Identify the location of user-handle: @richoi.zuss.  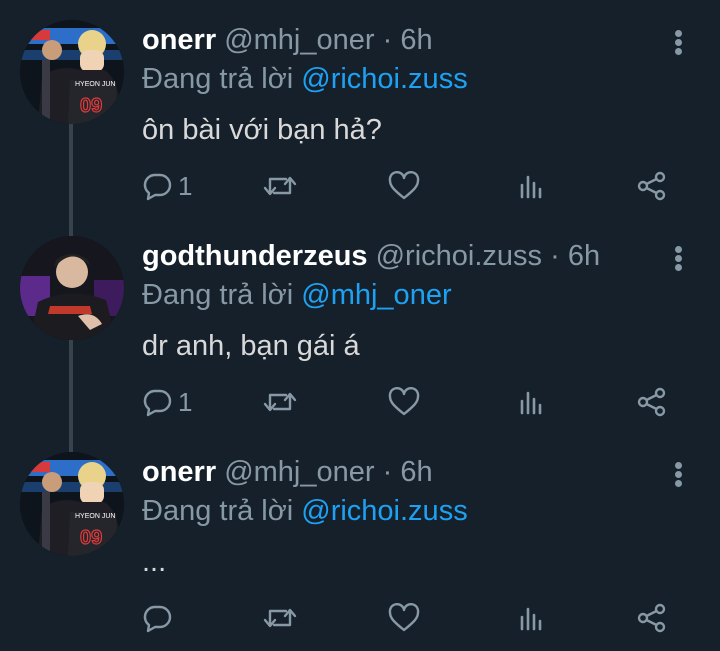
(459, 256).